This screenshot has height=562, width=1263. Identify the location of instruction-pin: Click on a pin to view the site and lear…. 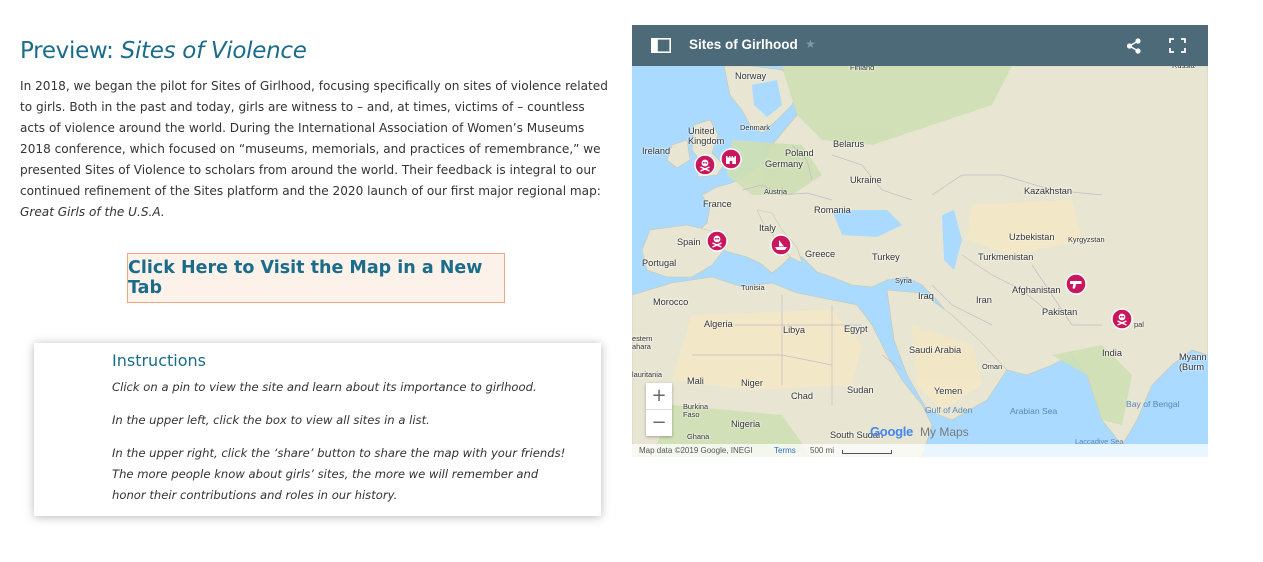
(324, 387).